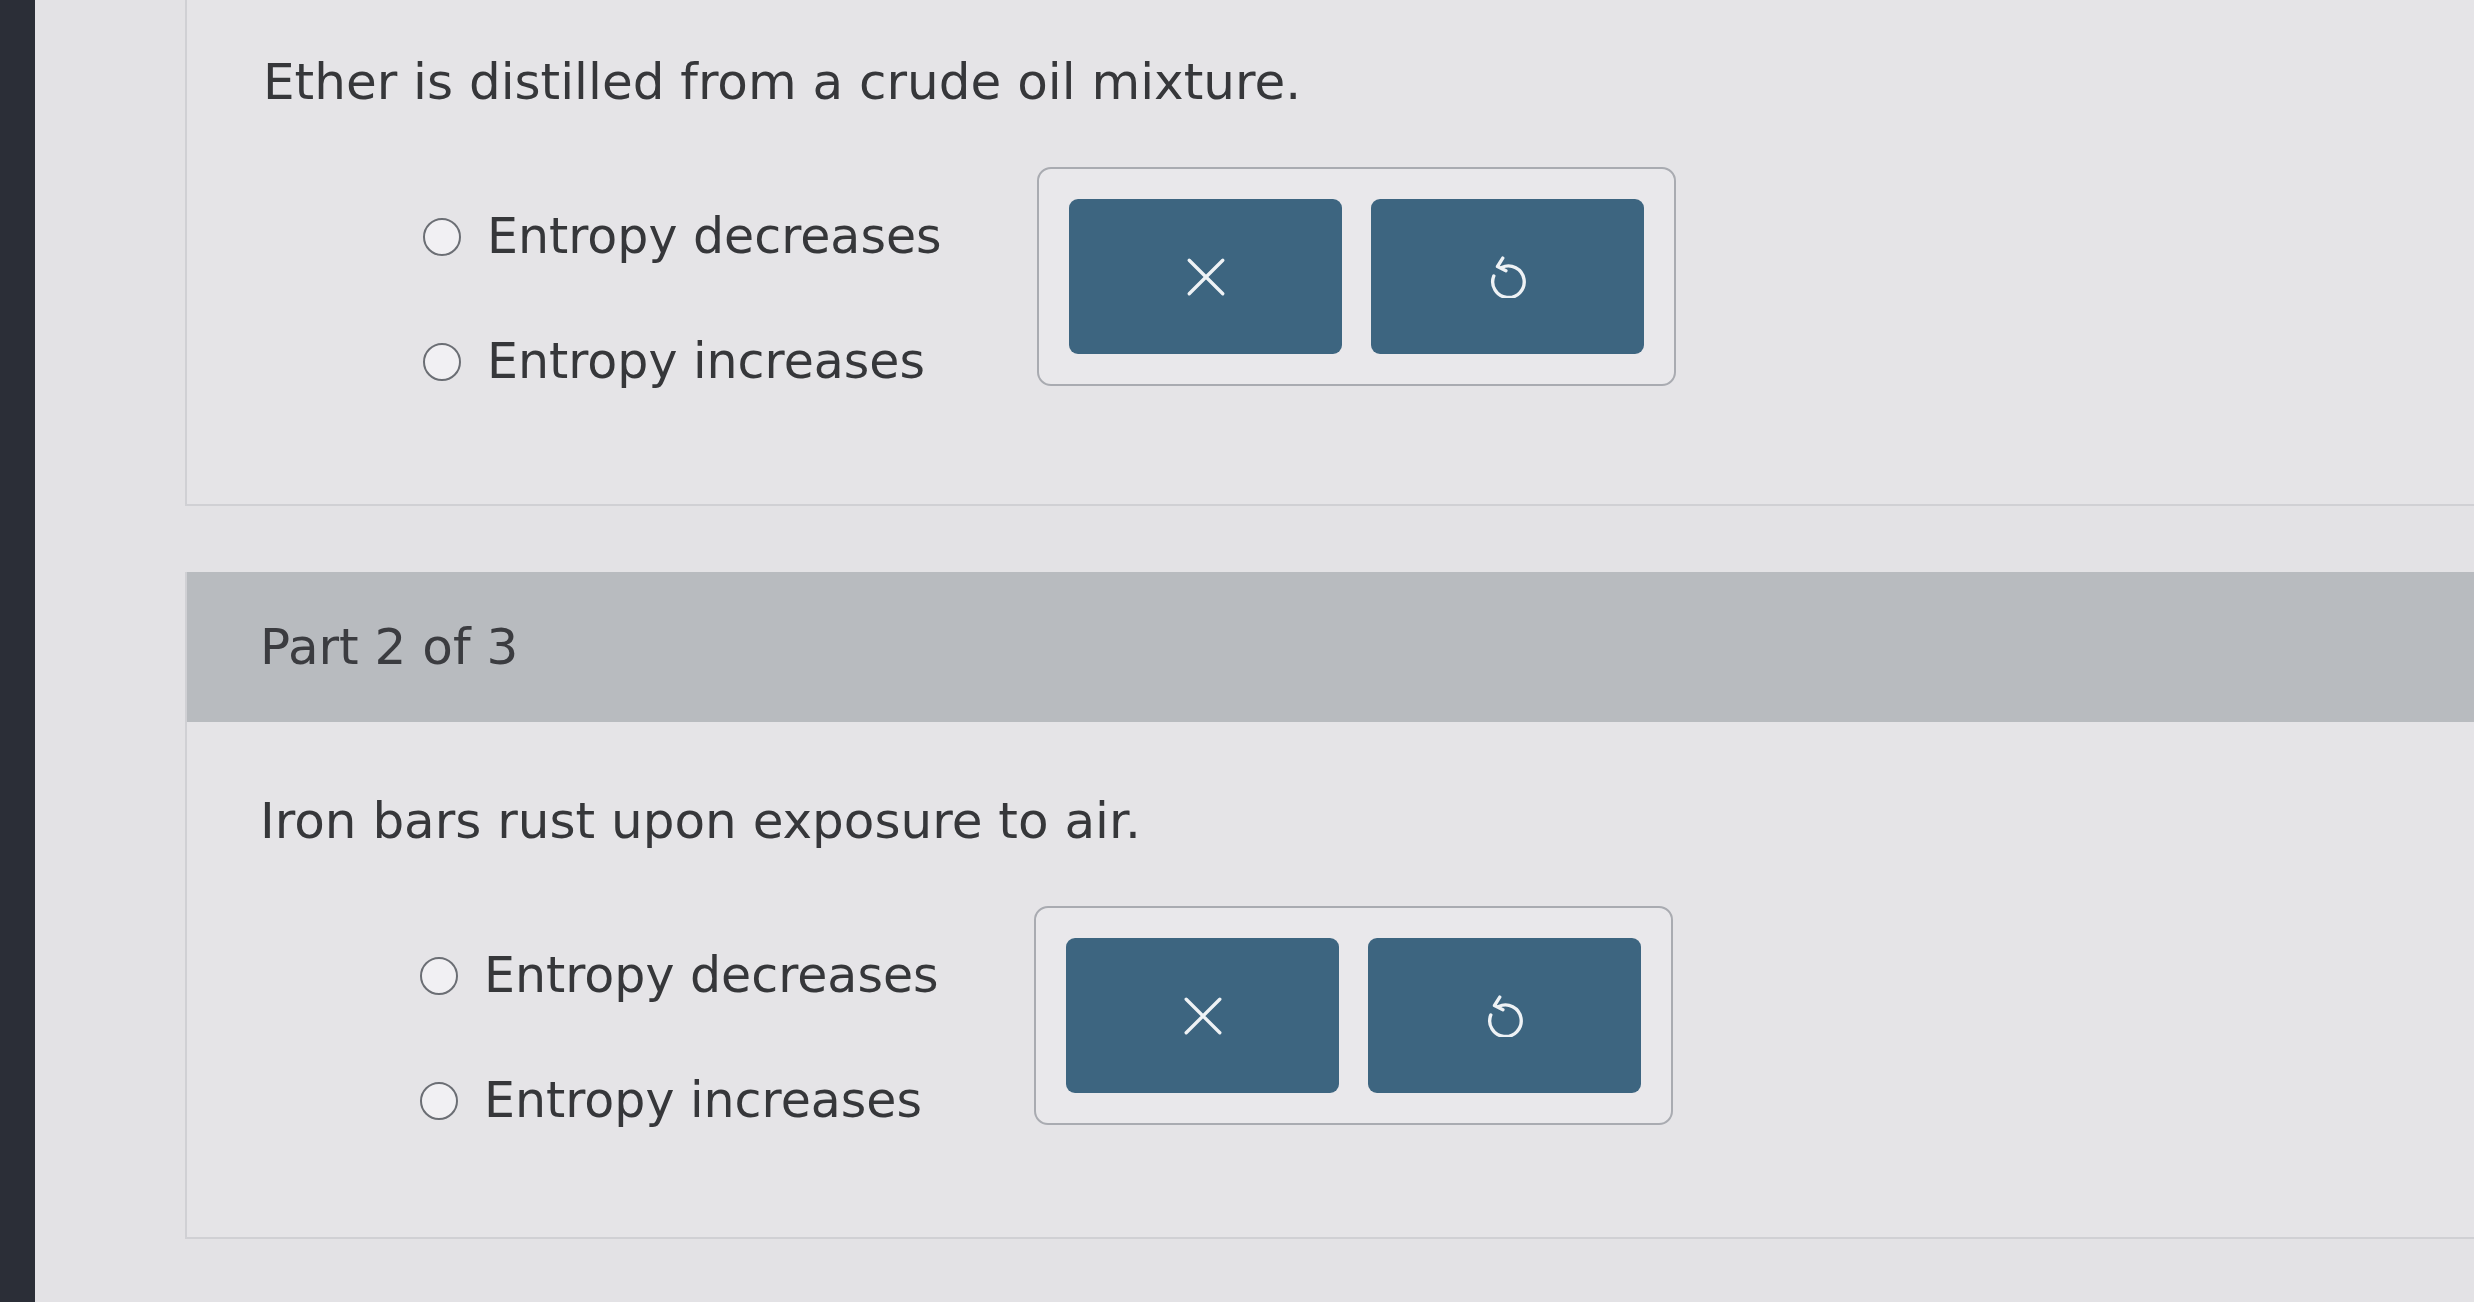  What do you see at coordinates (782, 82) in the screenshot?
I see `question-text: Ether is distilled from a crude oil mixture.` at bounding box center [782, 82].